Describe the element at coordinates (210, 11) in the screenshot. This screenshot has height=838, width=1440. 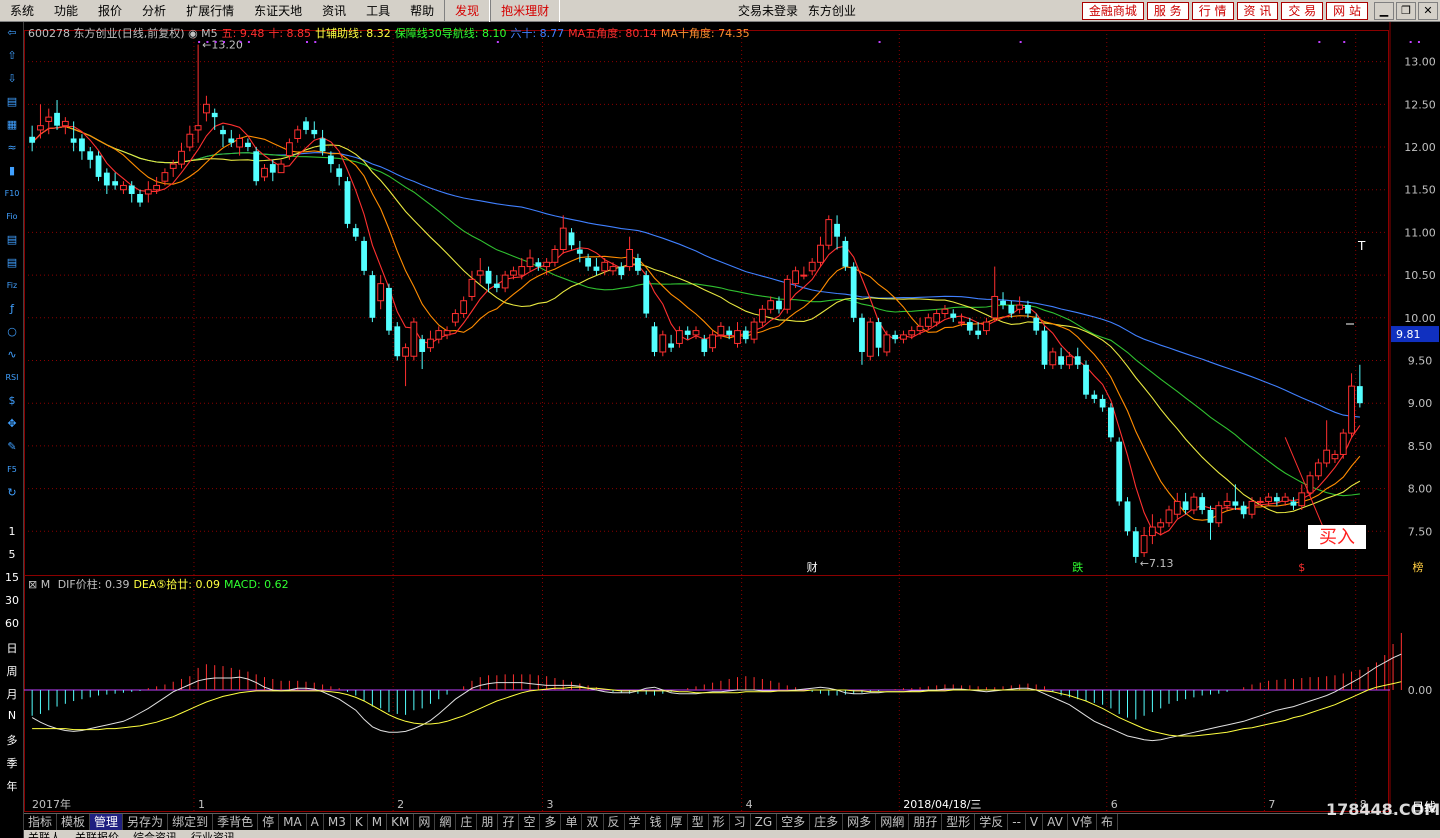
I see `menu-item: 扩展行情` at that location.